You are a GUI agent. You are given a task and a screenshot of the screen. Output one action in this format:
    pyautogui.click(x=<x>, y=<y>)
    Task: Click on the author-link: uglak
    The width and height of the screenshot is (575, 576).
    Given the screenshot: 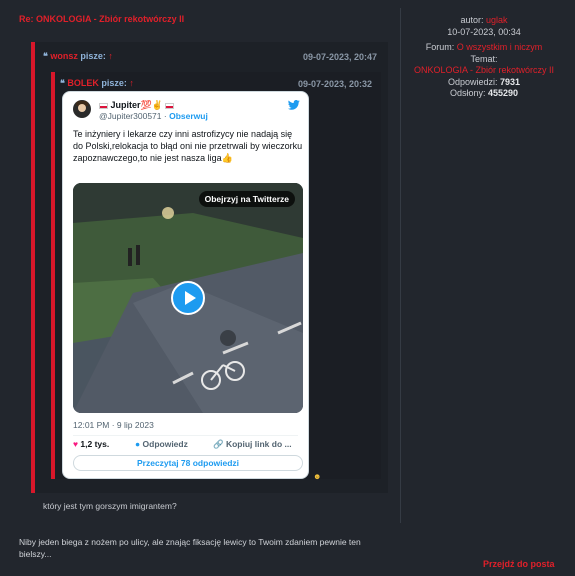 What is the action you would take?
    pyautogui.click(x=497, y=20)
    